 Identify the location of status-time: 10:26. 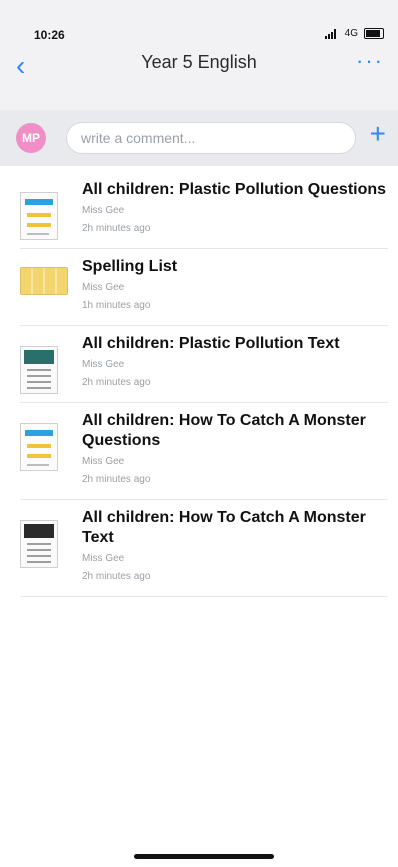
(49, 35).